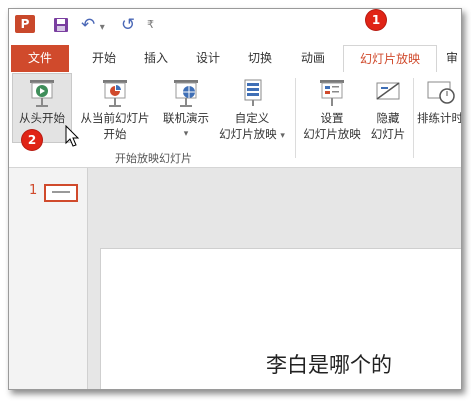  I want to click on quick-access-toolbar: P ↶ ▾ ↺ ₹, so click(235, 27).